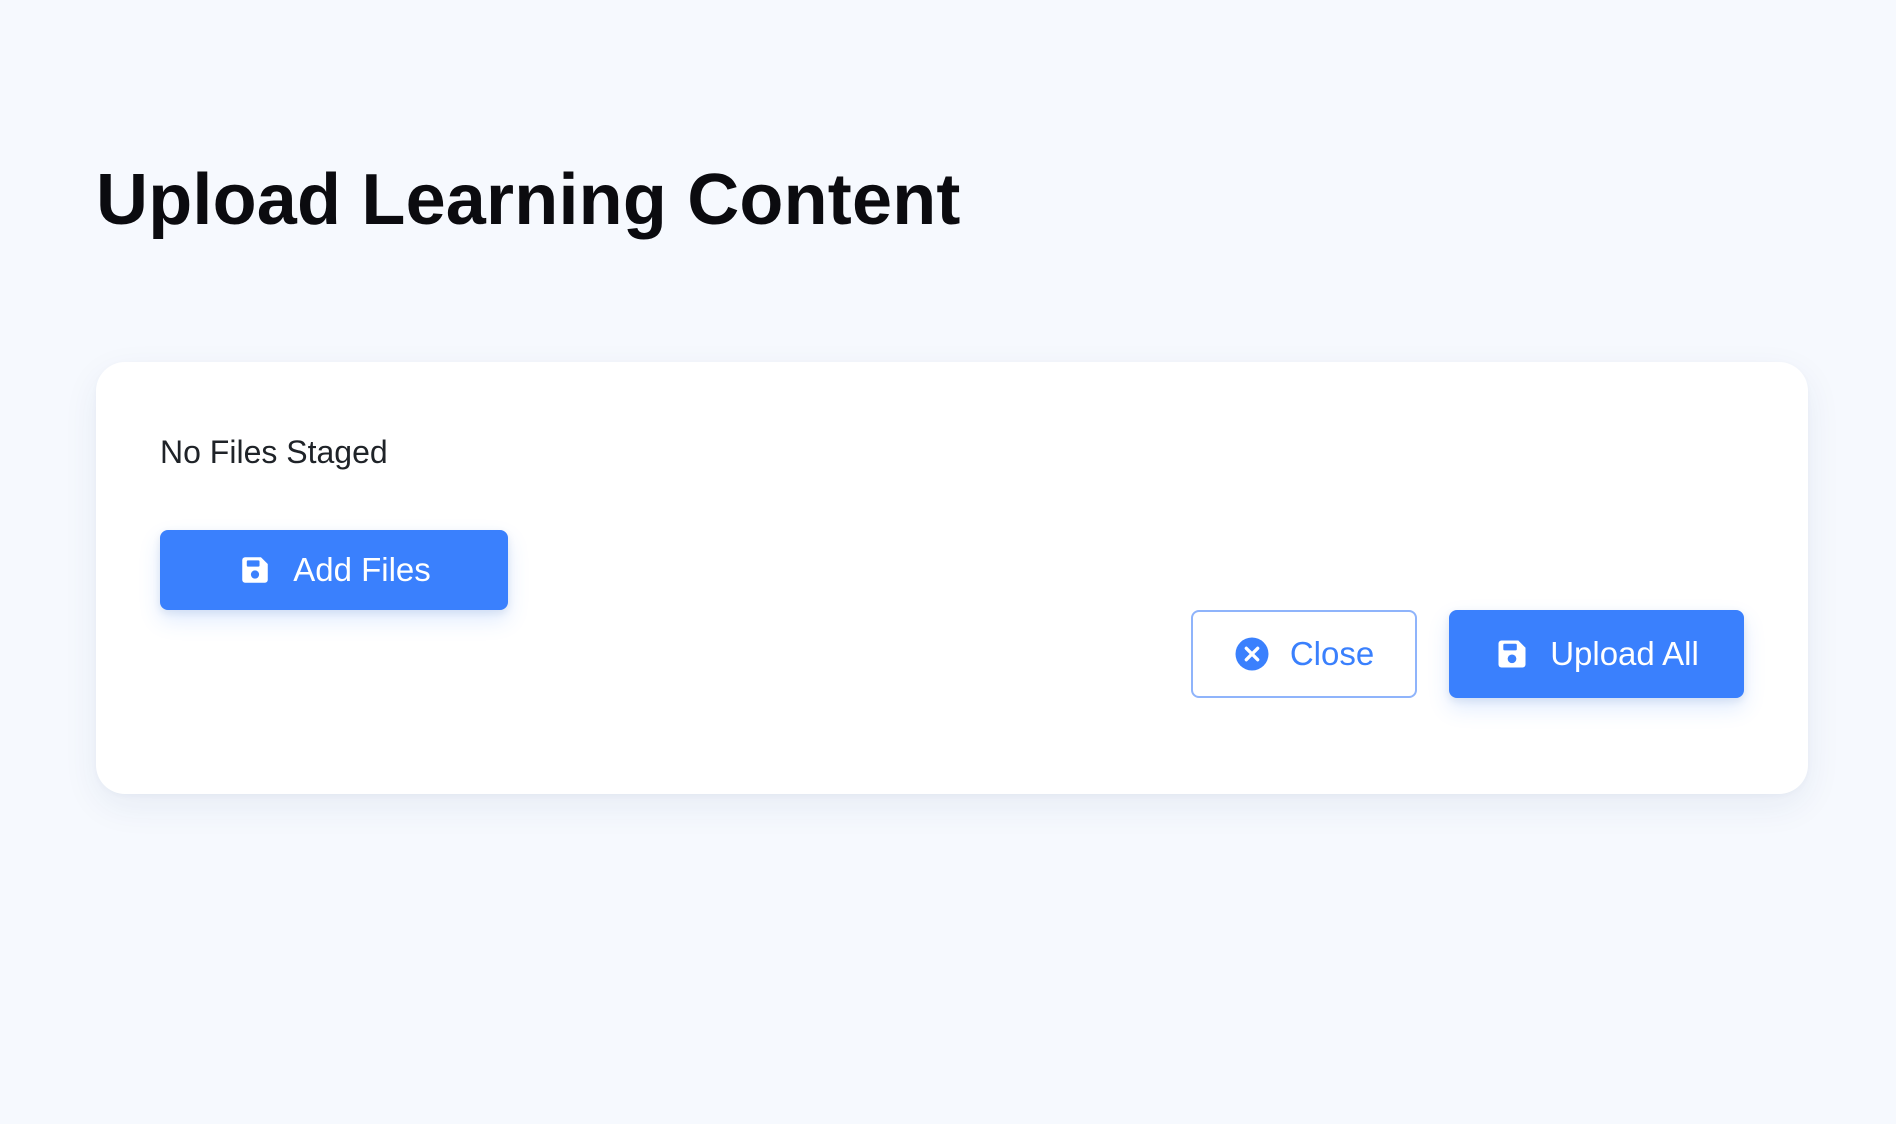 This screenshot has width=1896, height=1124. I want to click on add-files-button: Add Files, so click(334, 570).